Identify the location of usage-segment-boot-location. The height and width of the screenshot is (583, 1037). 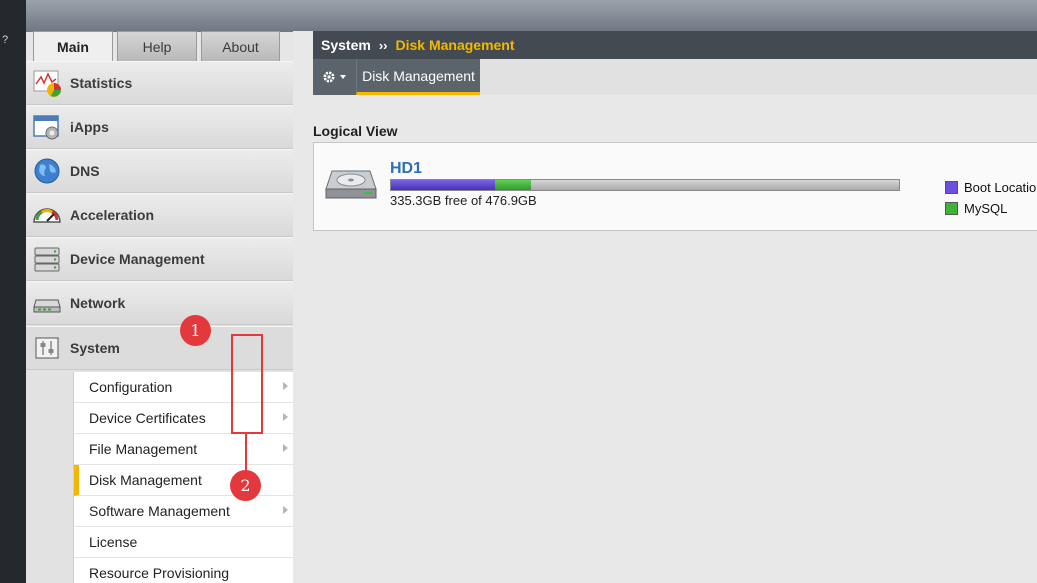
(443, 185).